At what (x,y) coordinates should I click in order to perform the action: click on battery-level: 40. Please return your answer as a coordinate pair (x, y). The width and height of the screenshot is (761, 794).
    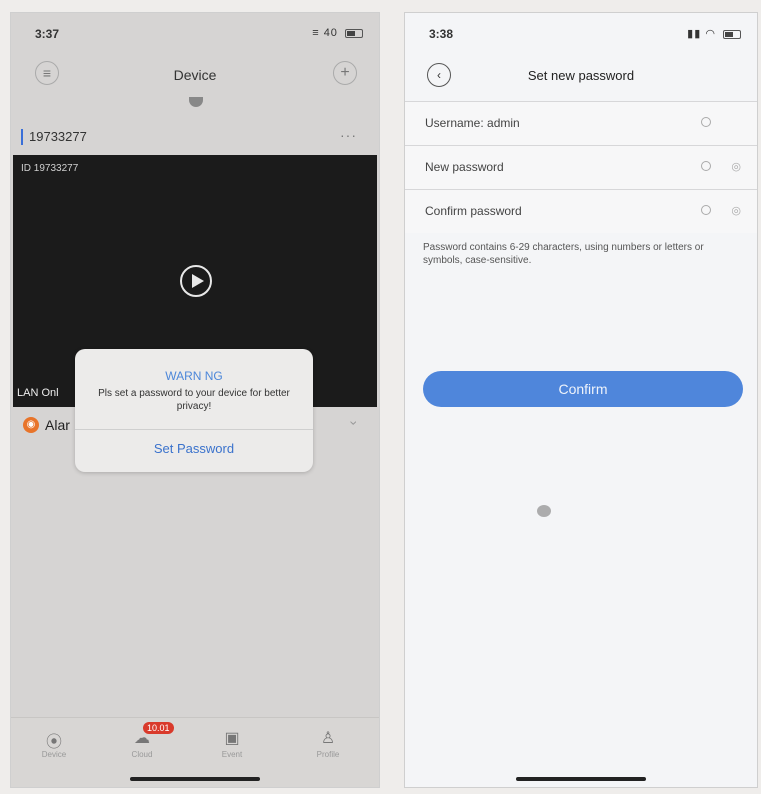
    Looking at the image, I should click on (330, 33).